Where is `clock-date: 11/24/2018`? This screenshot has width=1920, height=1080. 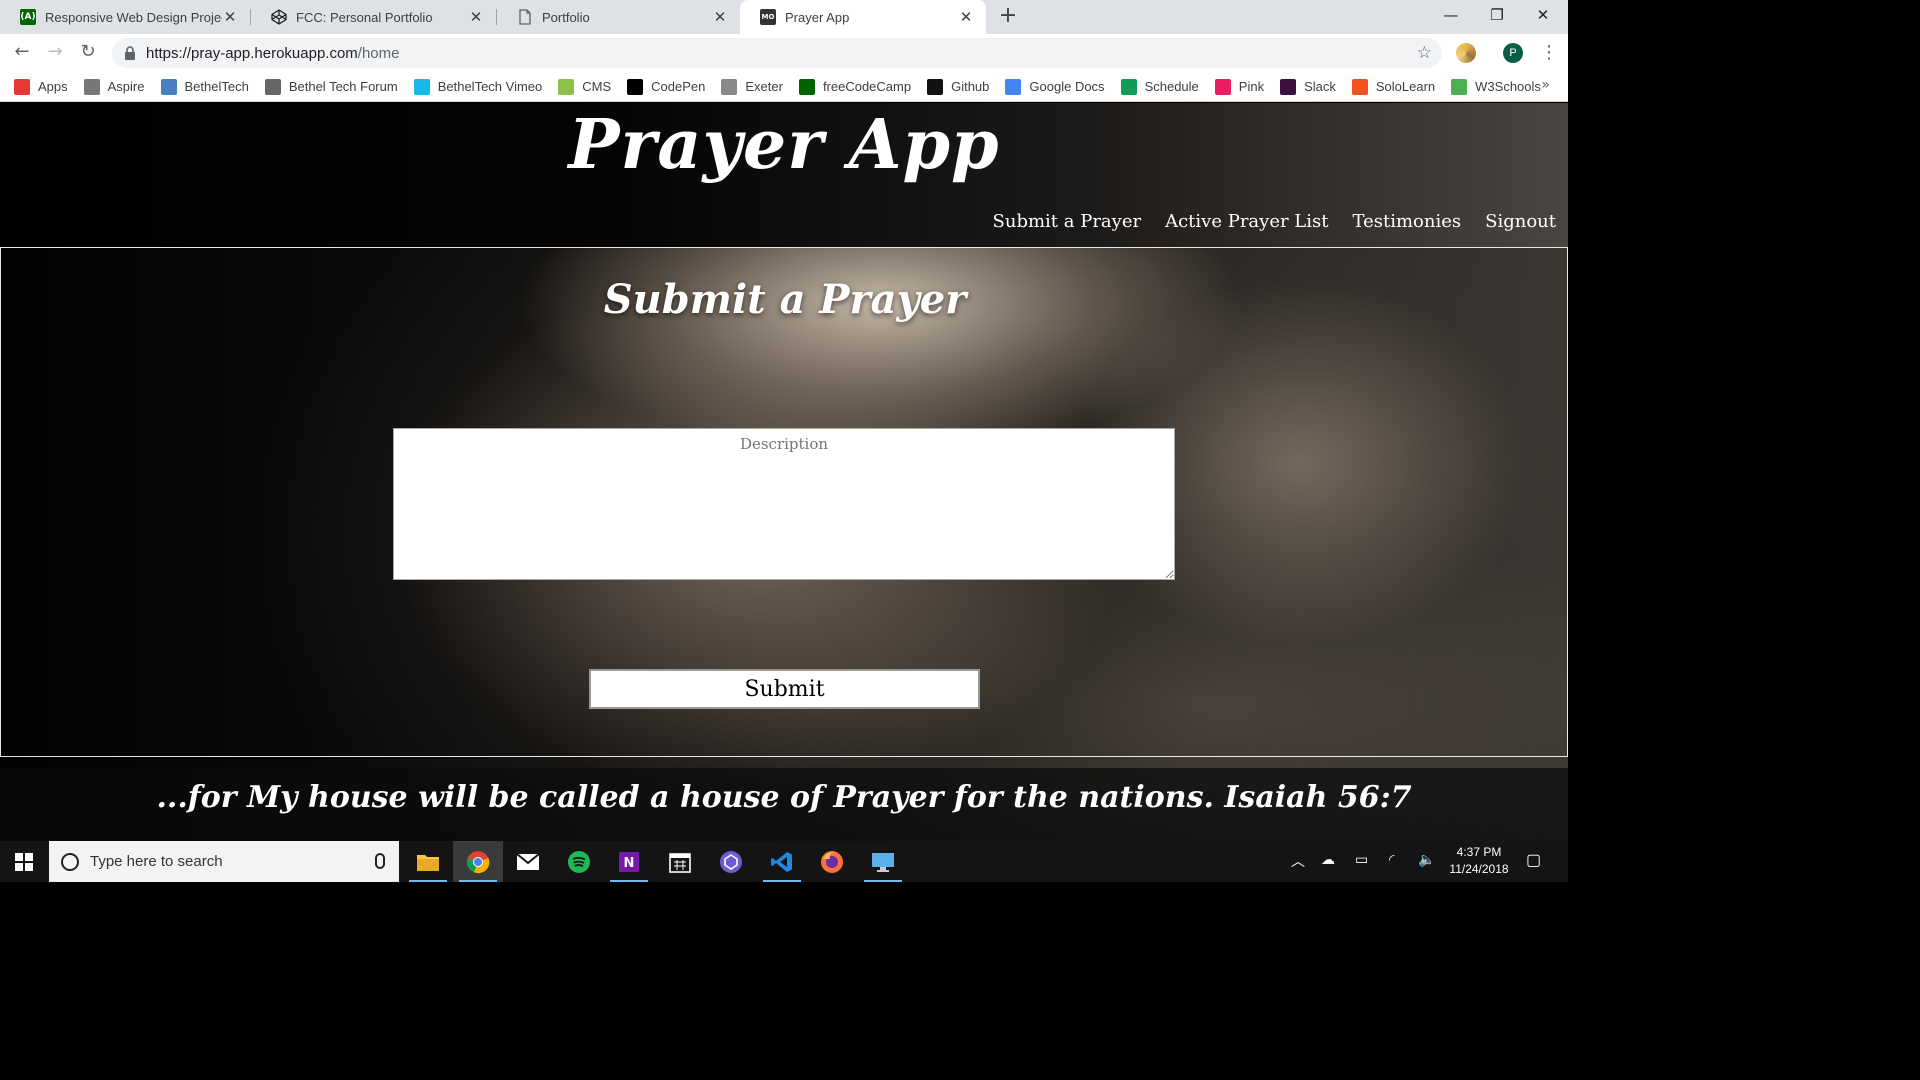 clock-date: 11/24/2018 is located at coordinates (1479, 869).